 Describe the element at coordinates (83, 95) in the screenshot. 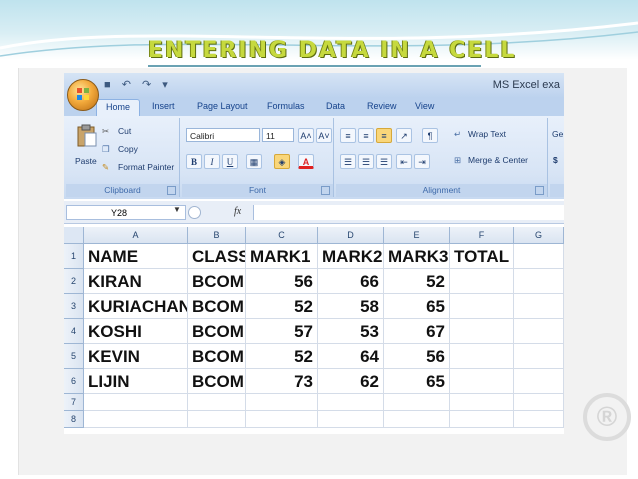

I see `office-button` at that location.